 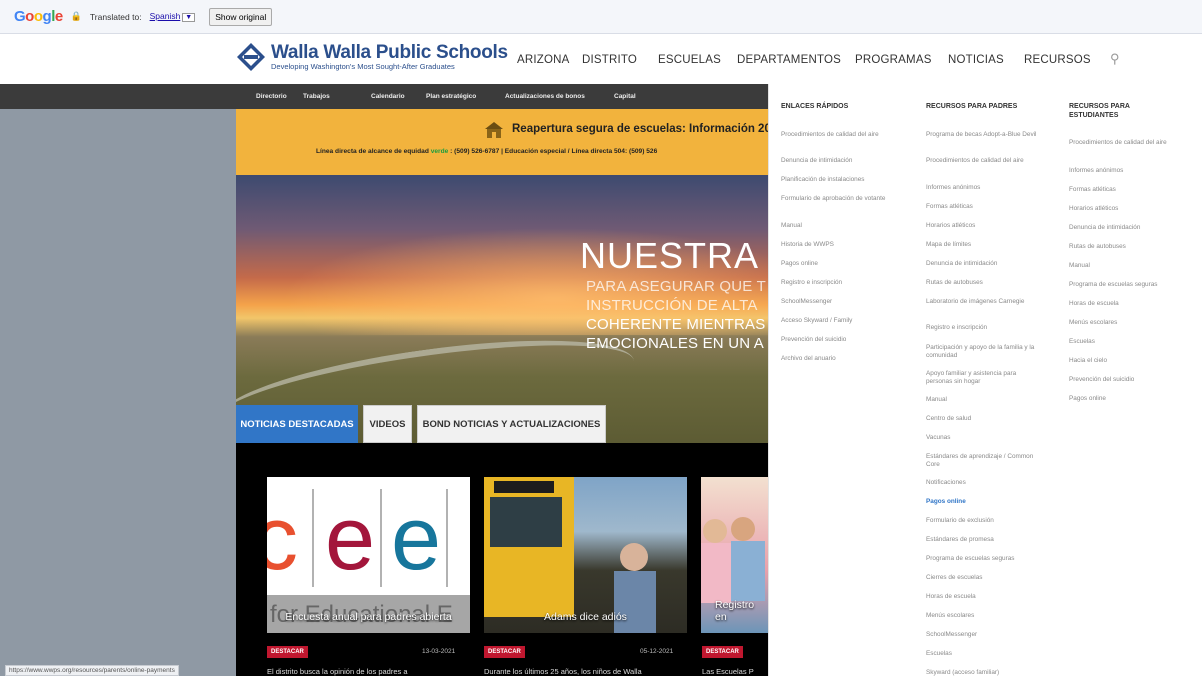 What do you see at coordinates (585, 555) in the screenshot?
I see `news-card: Adams dice adiós` at bounding box center [585, 555].